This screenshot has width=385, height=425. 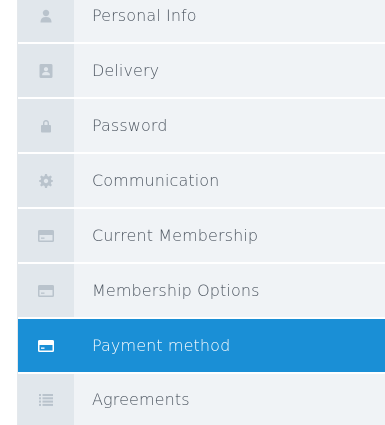 I want to click on menu-item-delivery: Delivery, so click(x=201, y=71).